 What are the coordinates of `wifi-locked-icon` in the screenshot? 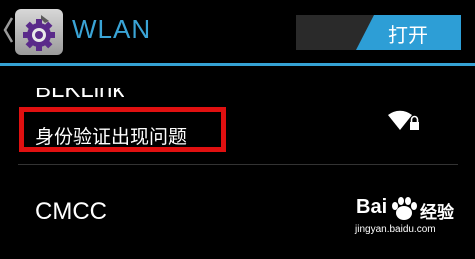 It's located at (403, 120).